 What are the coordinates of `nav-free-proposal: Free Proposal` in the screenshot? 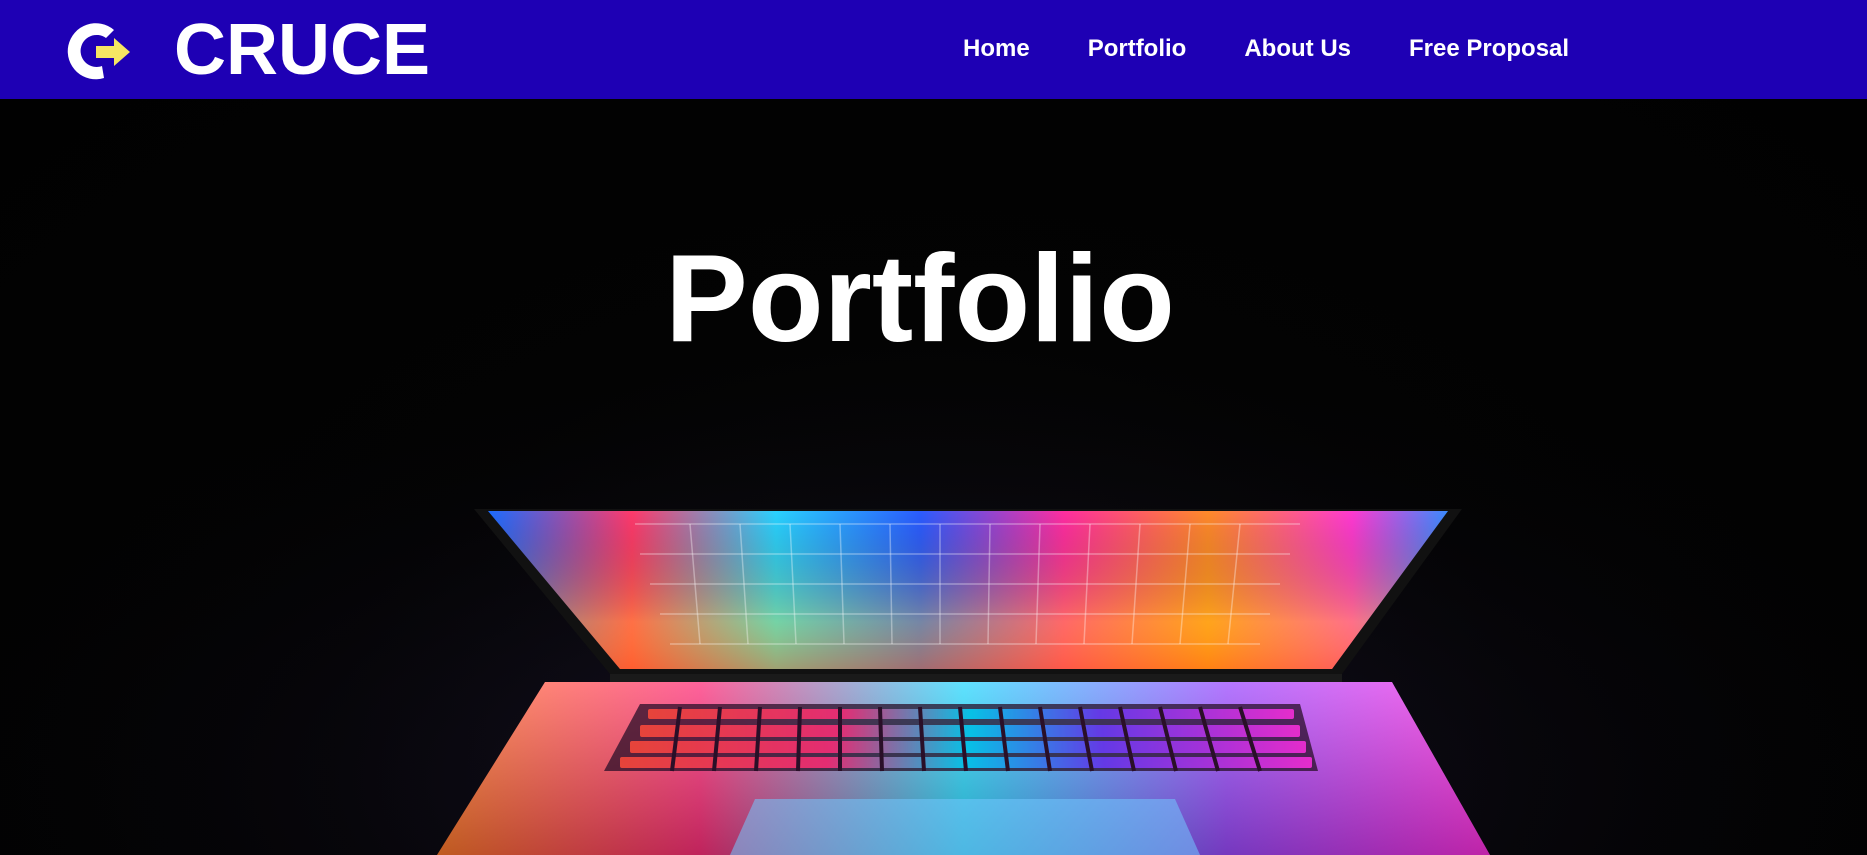 It's located at (1489, 49).